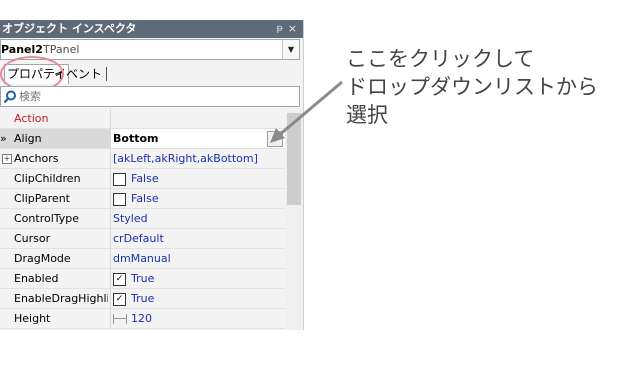 The image size is (632, 390). What do you see at coordinates (367, 115) in the screenshot?
I see `annotation-line: 選択` at bounding box center [367, 115].